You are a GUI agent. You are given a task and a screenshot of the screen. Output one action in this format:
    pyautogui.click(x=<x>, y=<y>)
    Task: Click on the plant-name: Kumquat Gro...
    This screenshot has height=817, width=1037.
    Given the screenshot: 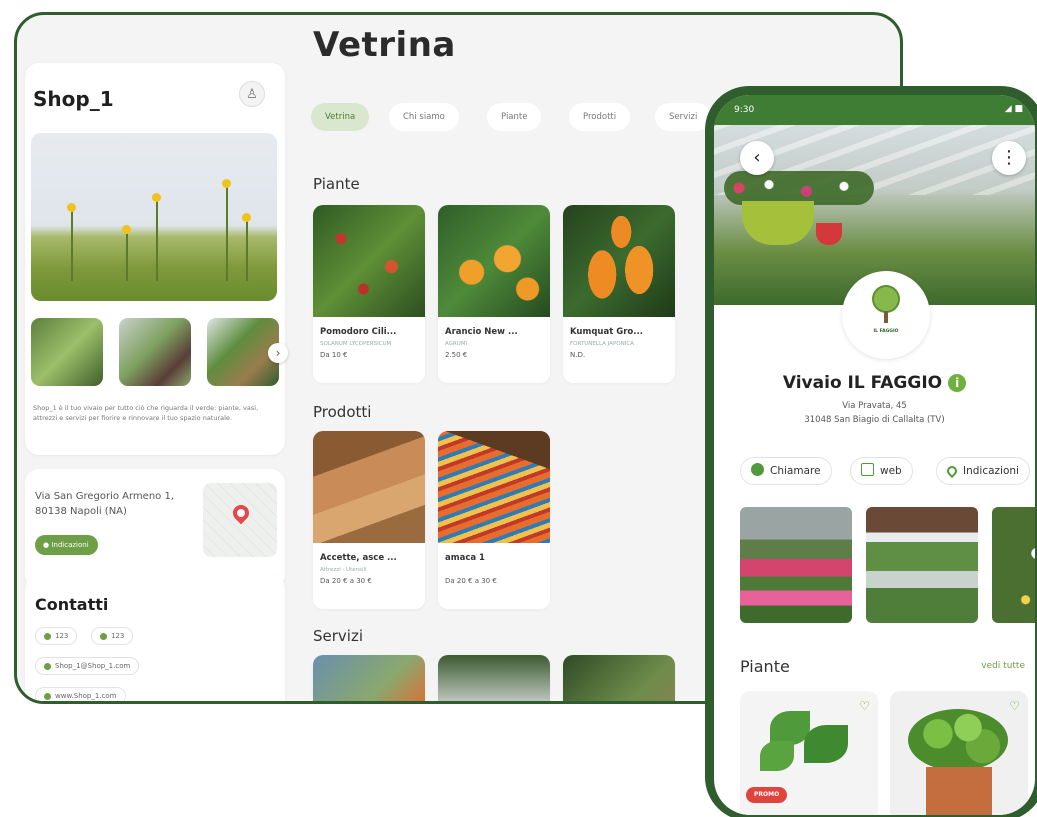 What is the action you would take?
    pyautogui.click(x=606, y=332)
    